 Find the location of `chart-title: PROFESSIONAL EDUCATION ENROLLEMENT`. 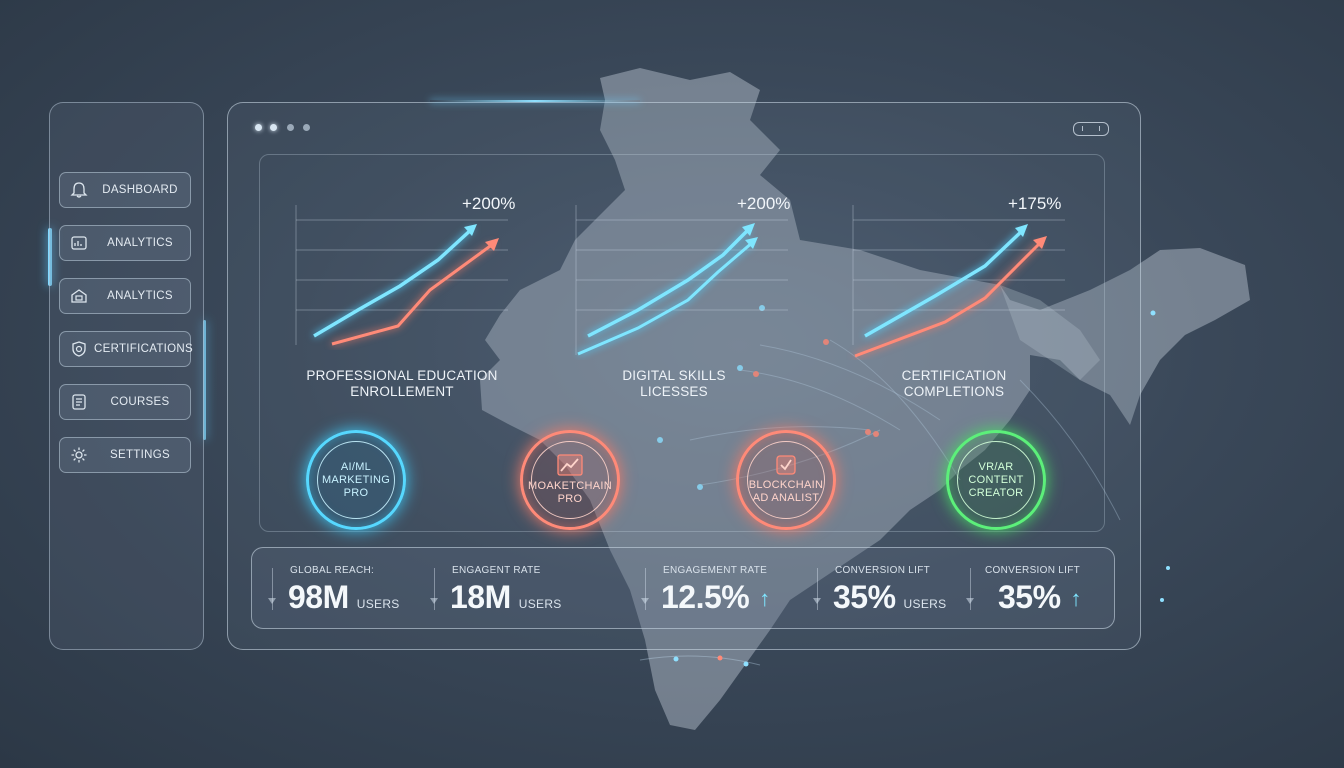

chart-title: PROFESSIONAL EDUCATION ENROLLEMENT is located at coordinates (402, 384).